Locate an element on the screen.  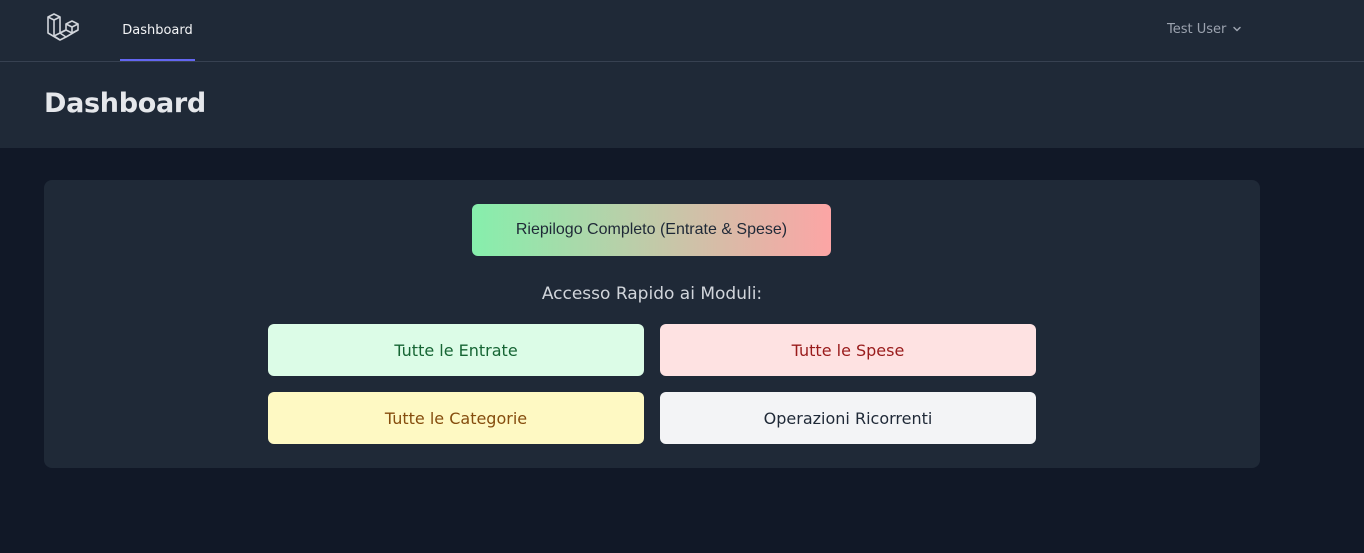
nav-link-dashboard: Dashboard is located at coordinates (157, 30).